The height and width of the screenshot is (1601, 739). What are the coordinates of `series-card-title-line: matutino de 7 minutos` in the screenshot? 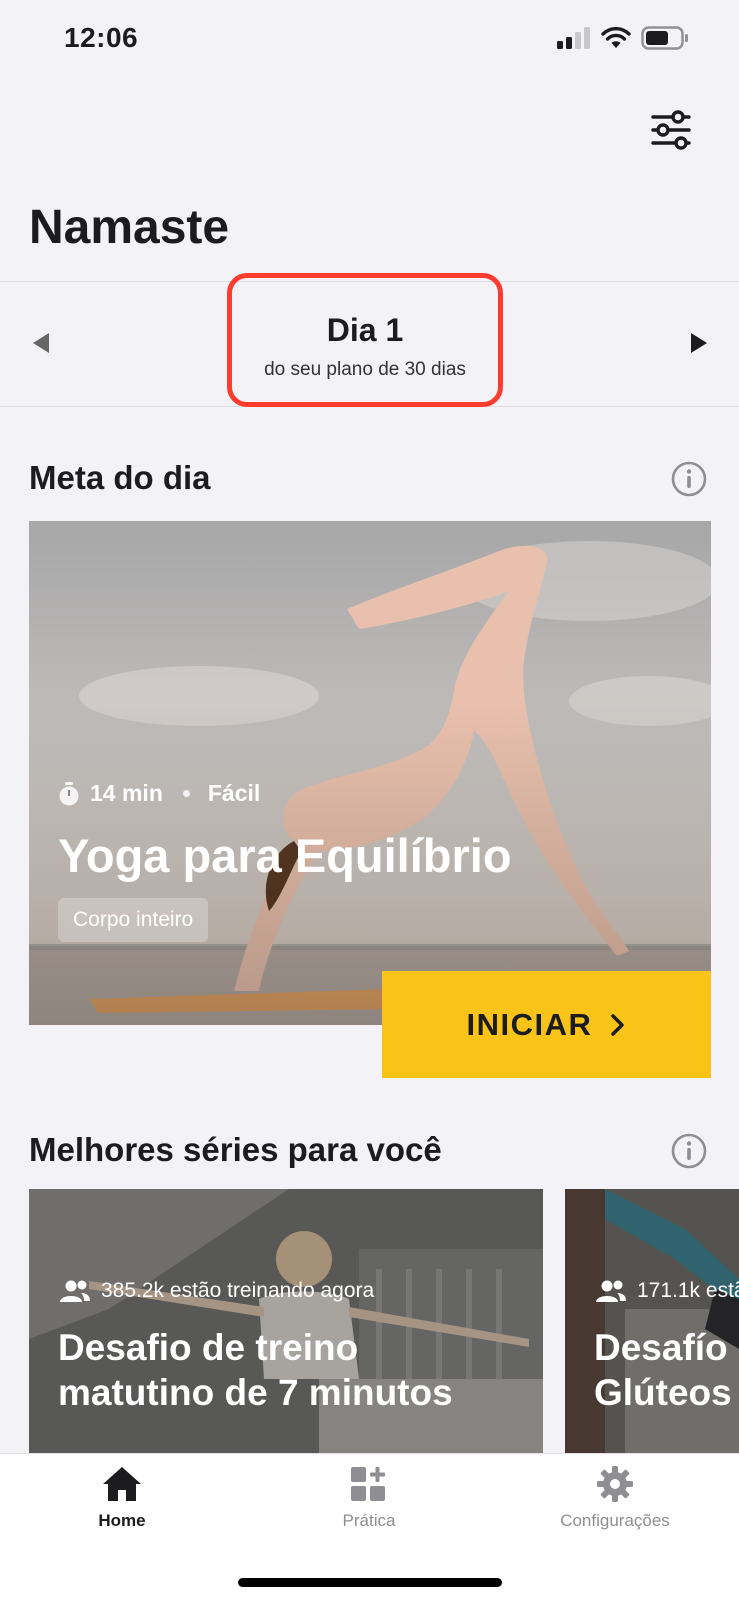 It's located at (255, 1392).